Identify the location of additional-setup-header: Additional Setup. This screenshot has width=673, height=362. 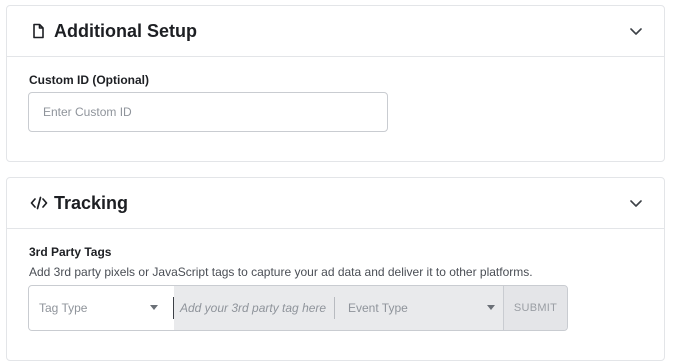
(335, 31).